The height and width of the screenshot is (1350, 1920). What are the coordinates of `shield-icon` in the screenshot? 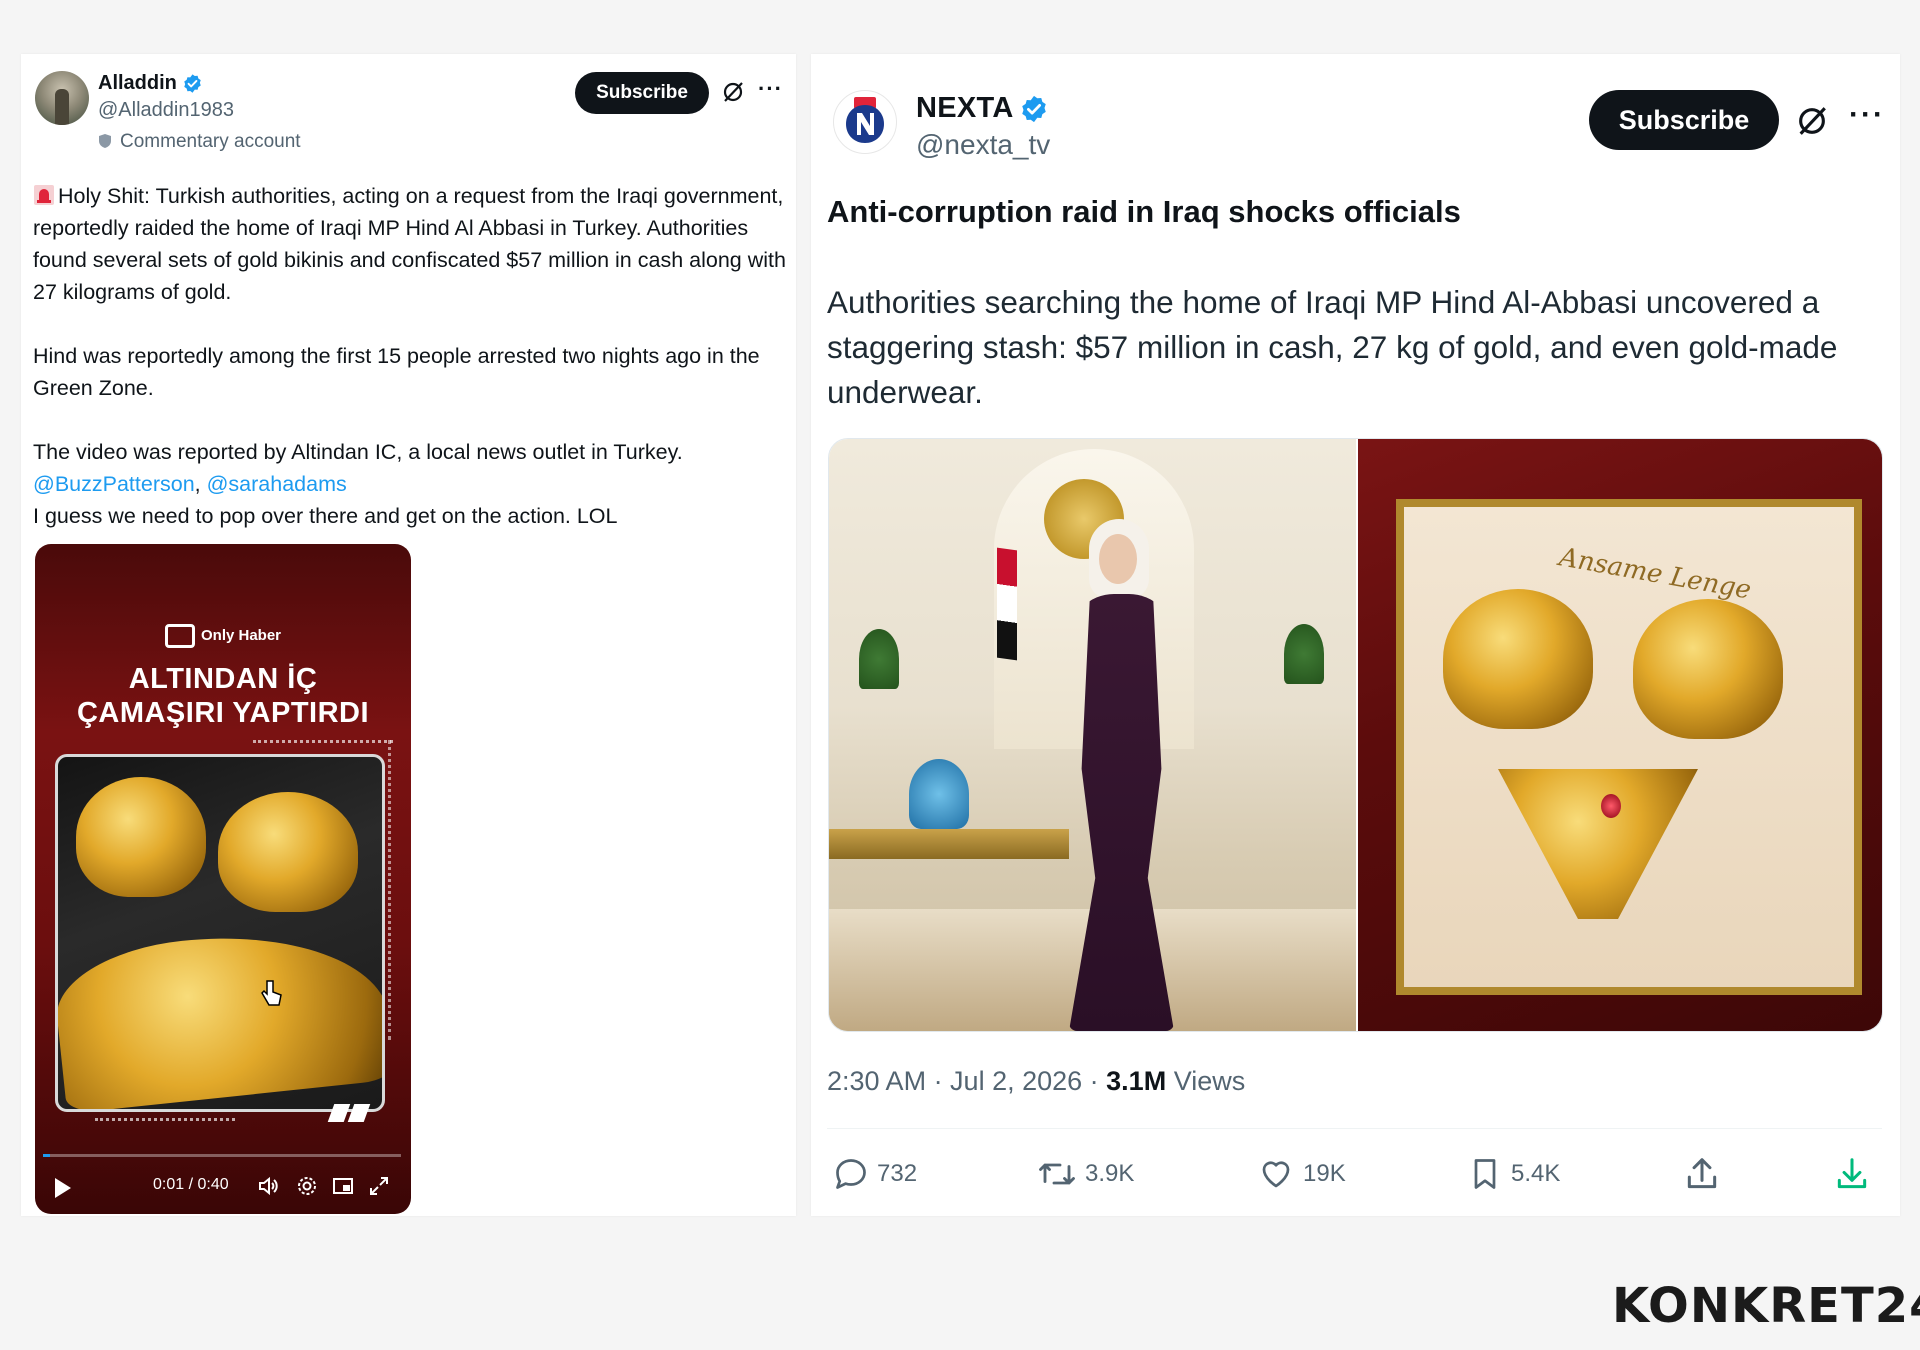 It's located at (105, 141).